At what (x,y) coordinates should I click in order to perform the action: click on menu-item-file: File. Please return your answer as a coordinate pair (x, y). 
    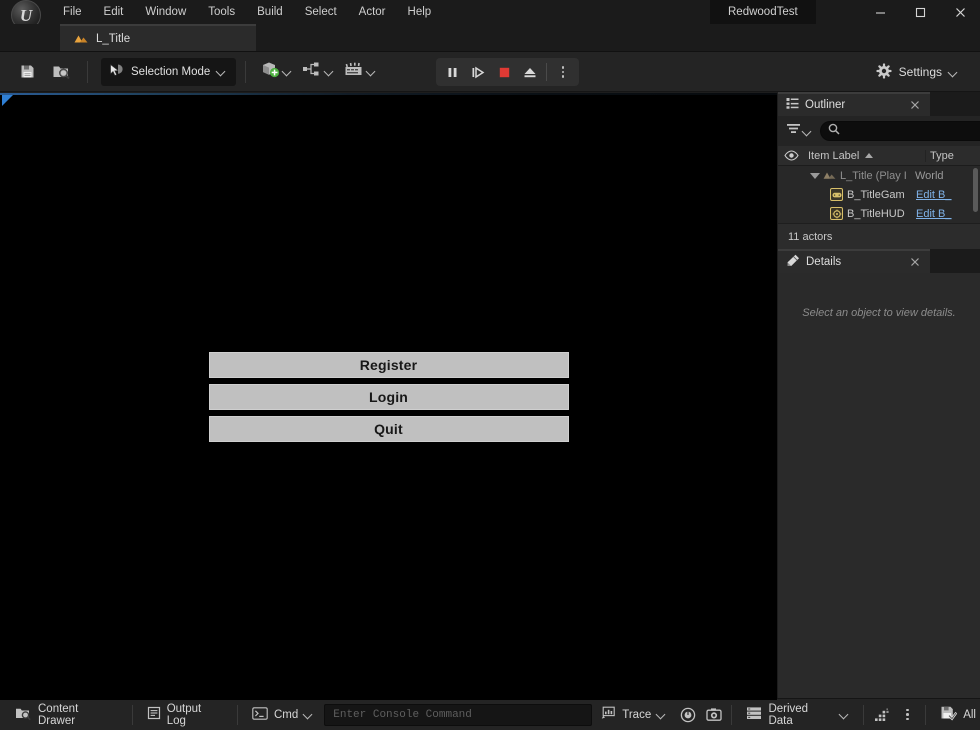
    Looking at the image, I should click on (72, 12).